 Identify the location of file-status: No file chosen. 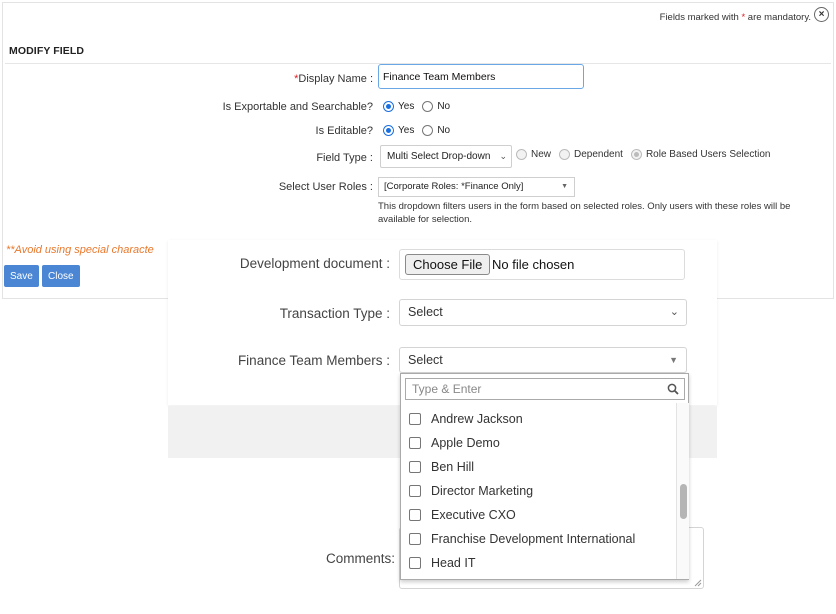
(533, 264).